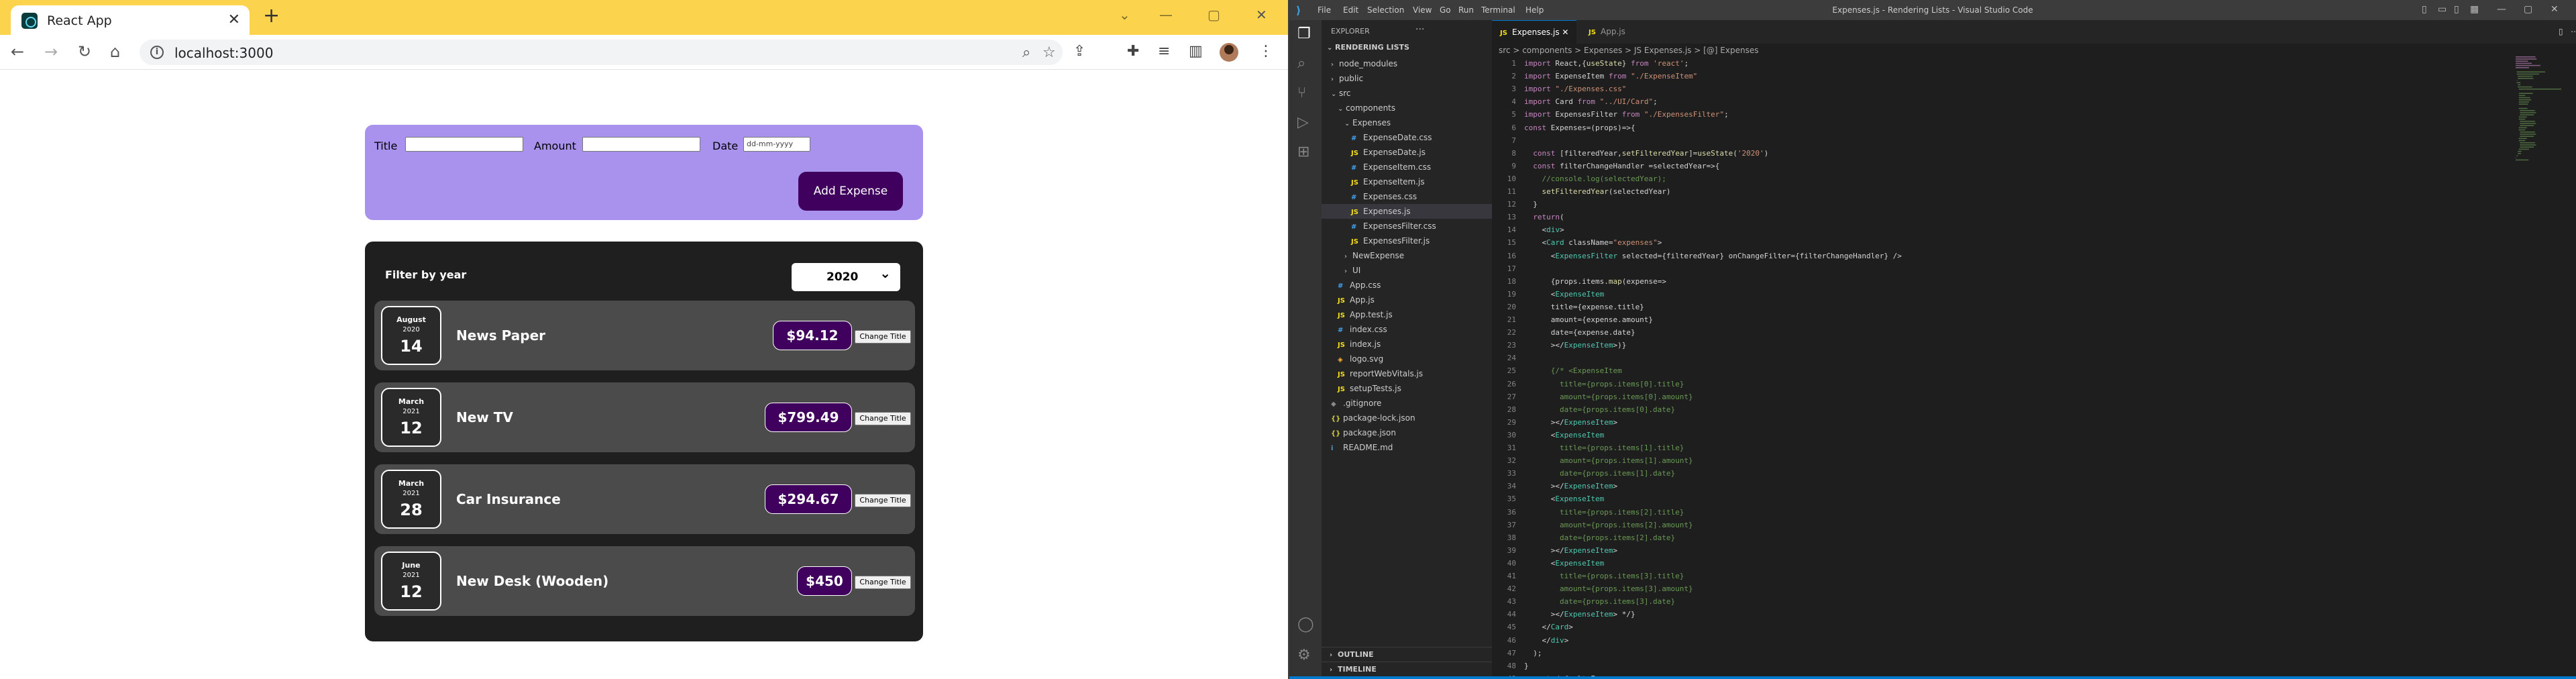 The height and width of the screenshot is (679, 2576). What do you see at coordinates (2034, 32) in the screenshot?
I see `editor-tabs: JS Expenses.js ✕ JS App.js ▯ ⋯` at bounding box center [2034, 32].